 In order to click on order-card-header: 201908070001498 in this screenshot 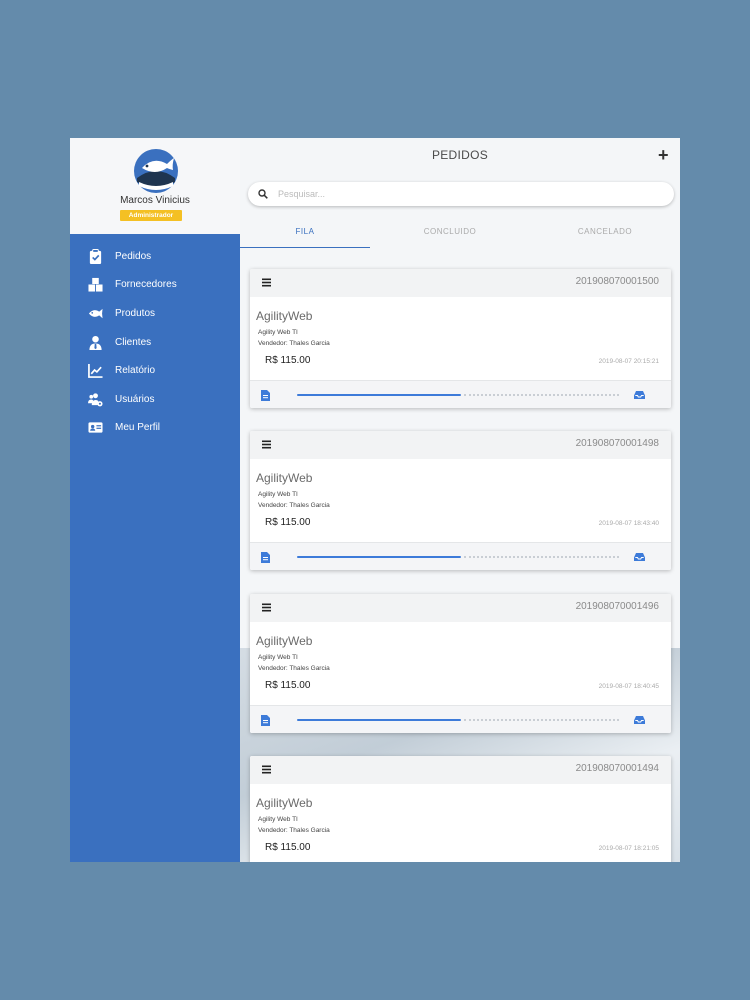, I will do `click(460, 445)`.